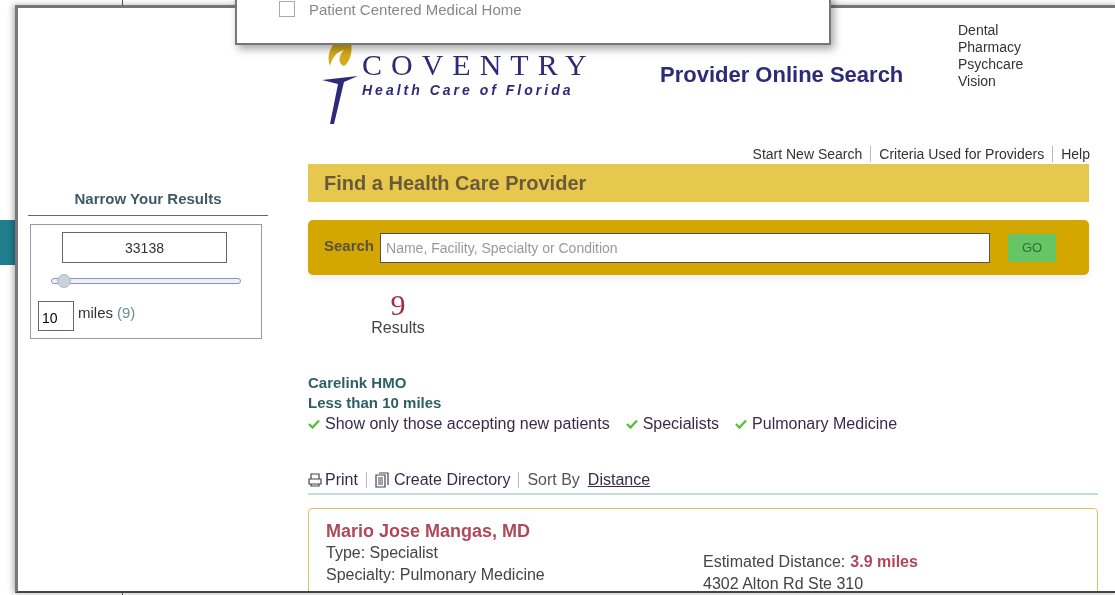 The width and height of the screenshot is (1115, 595). What do you see at coordinates (991, 81) in the screenshot?
I see `product-link: Vision` at bounding box center [991, 81].